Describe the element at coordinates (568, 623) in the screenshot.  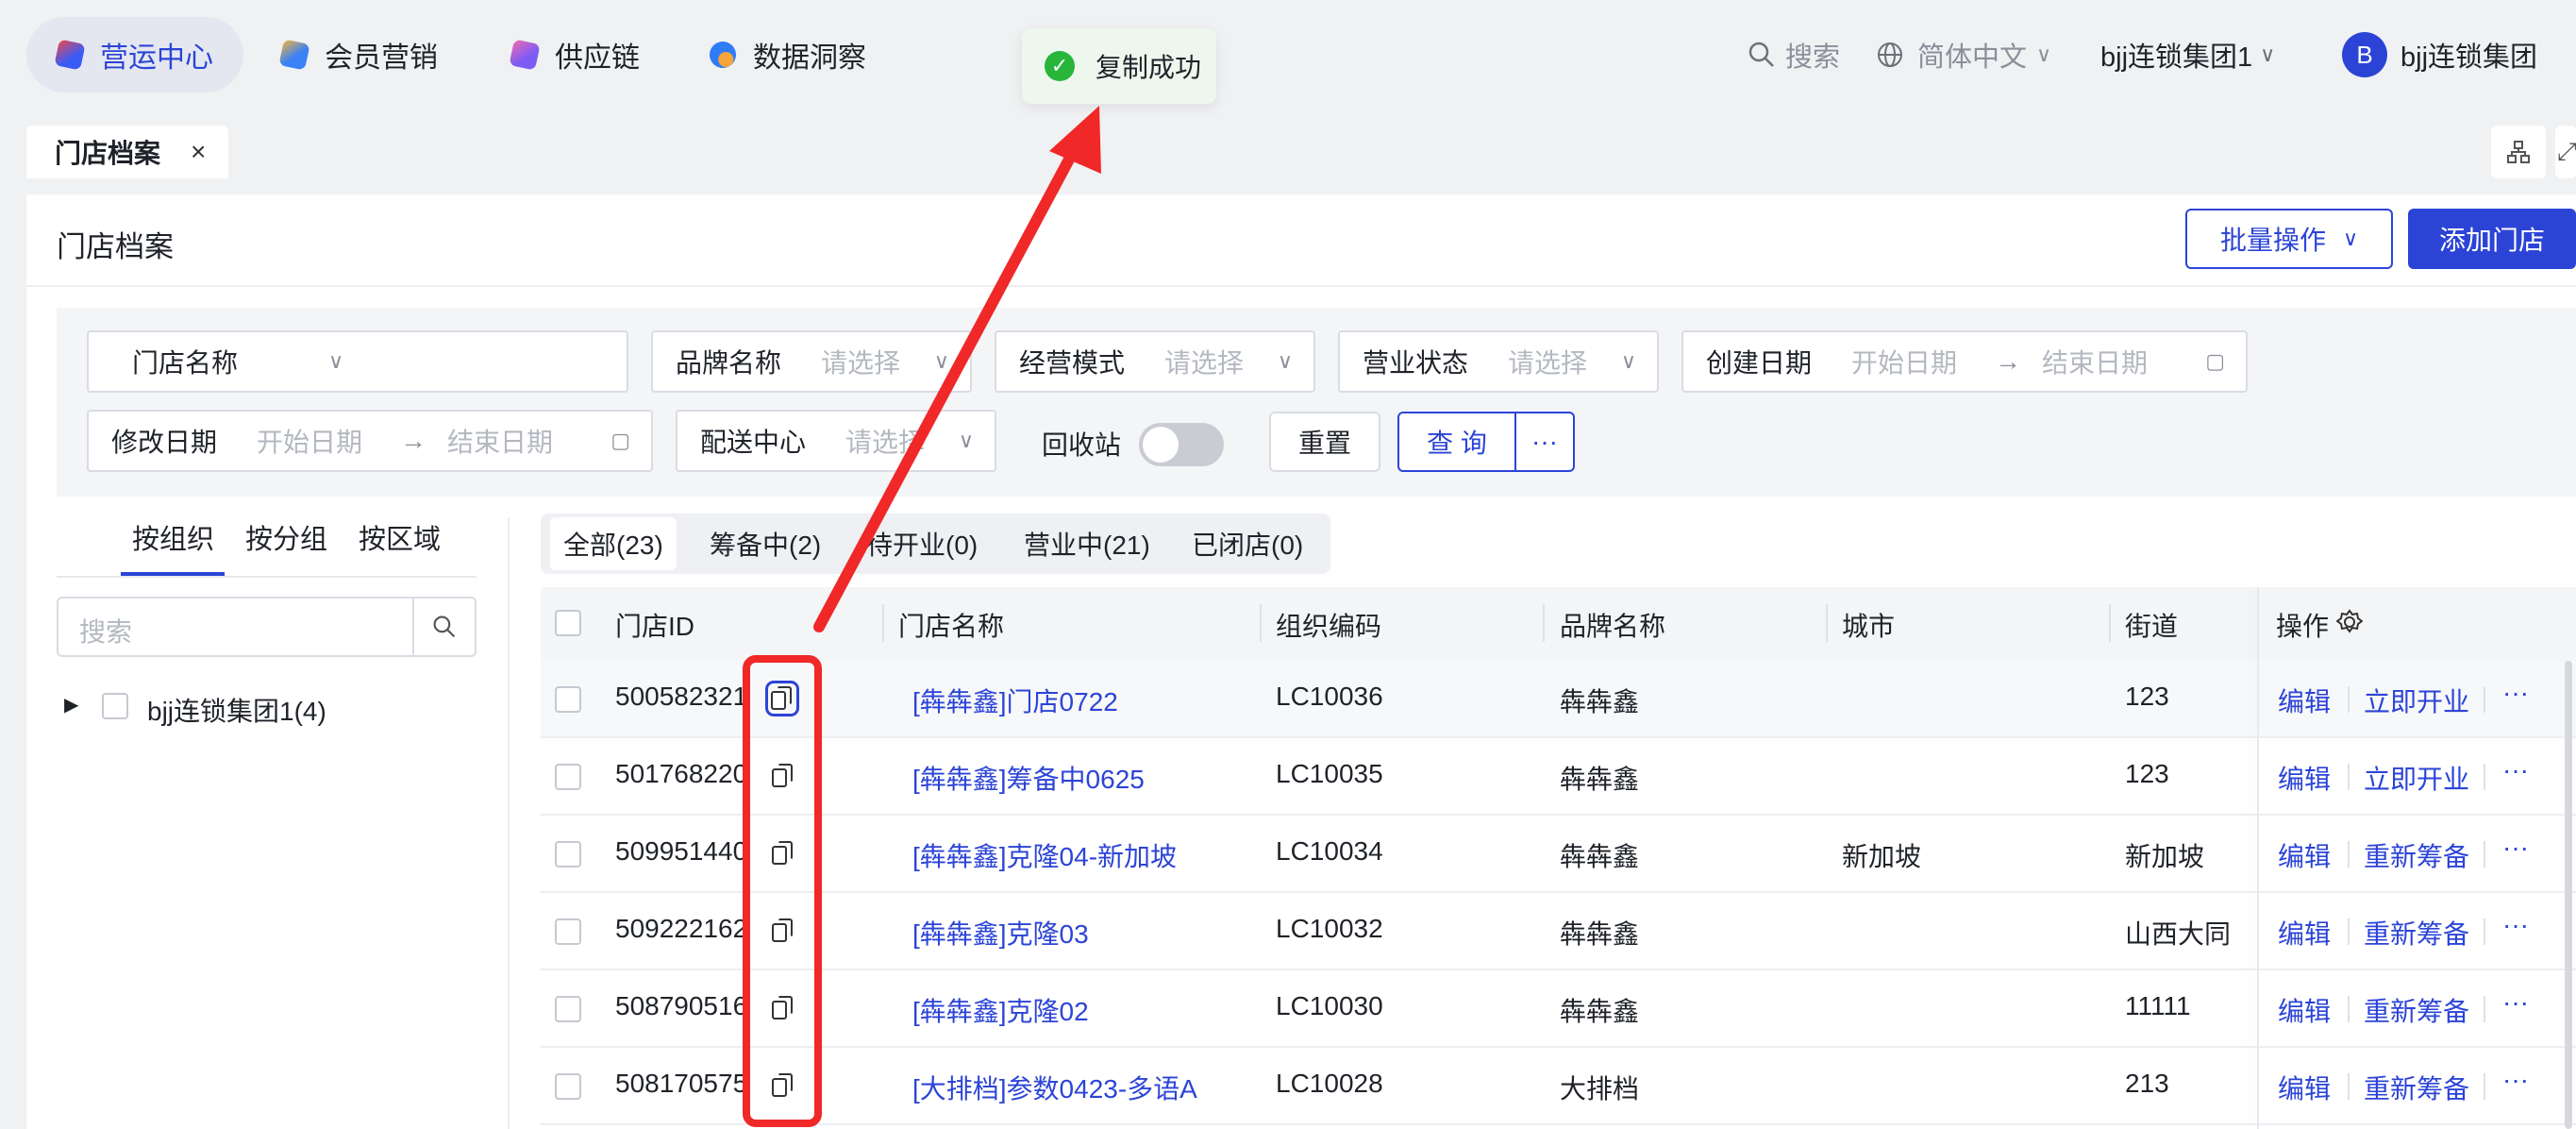
I see `select-all-checkbox` at that location.